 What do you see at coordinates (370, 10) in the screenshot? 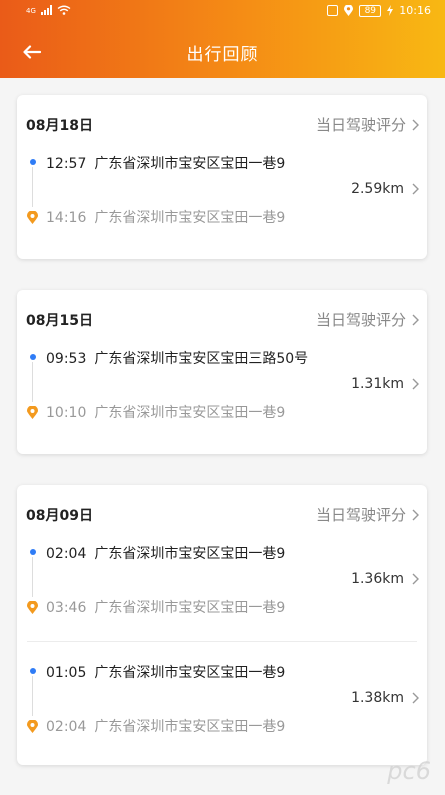
I see `battery-icon: 89` at bounding box center [370, 10].